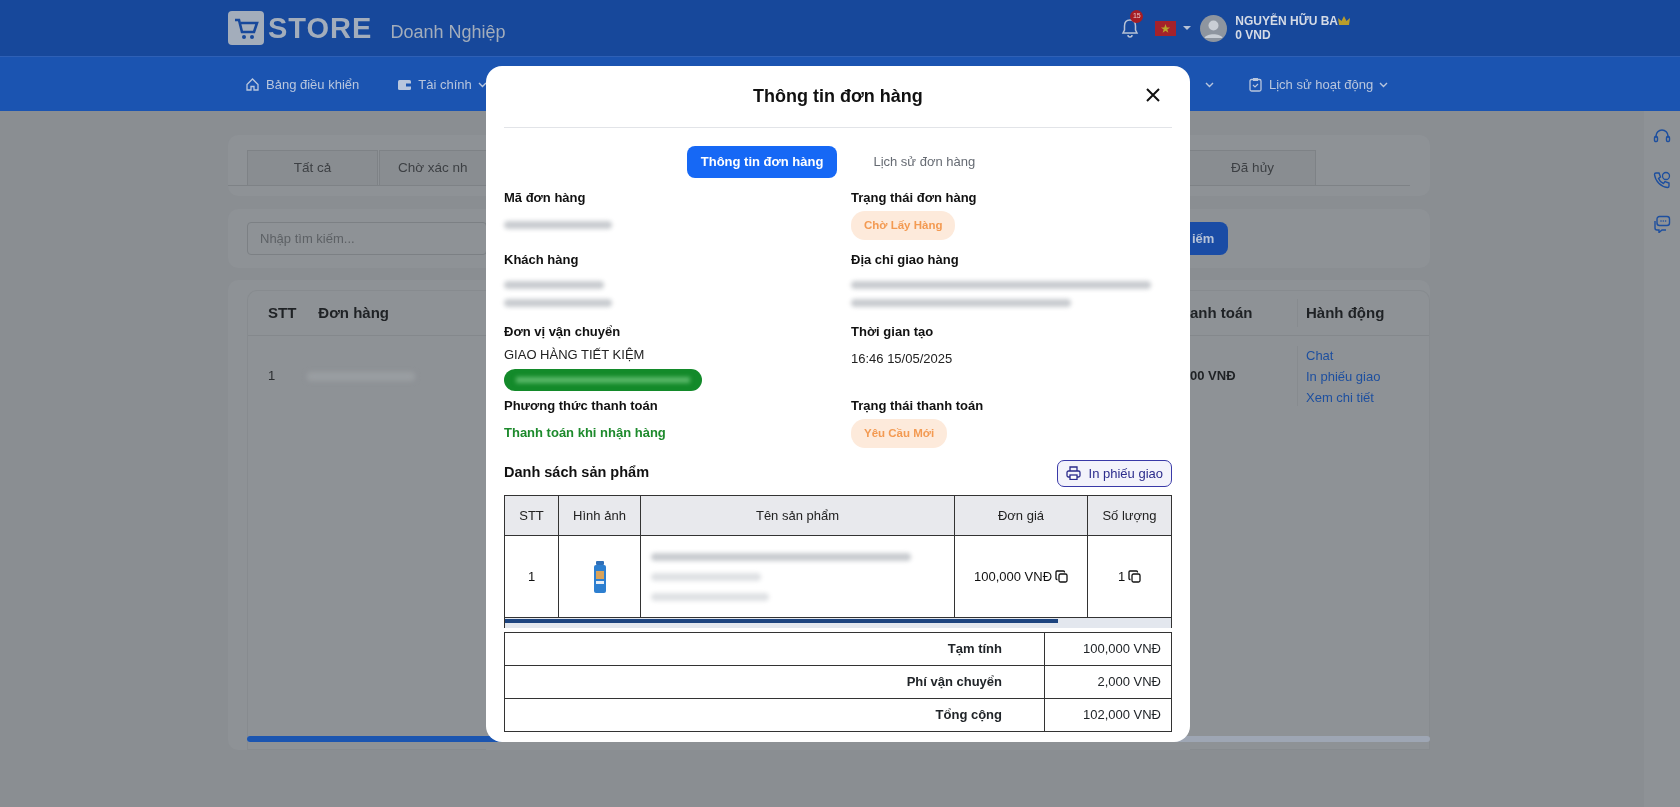 The height and width of the screenshot is (807, 1680). I want to click on status-badge: Chờ Lấy Hàng, so click(903, 226).